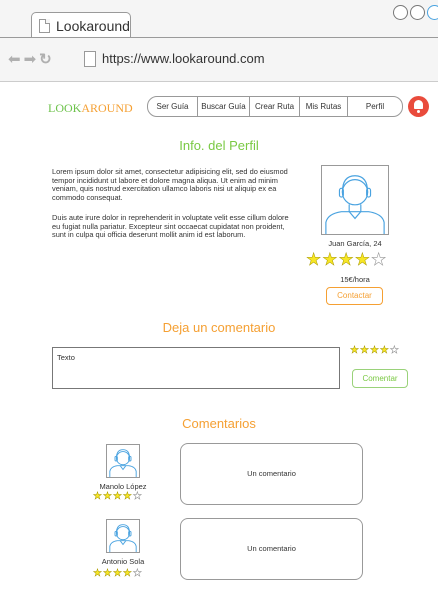  Describe the element at coordinates (219, 423) in the screenshot. I see `comments-heading: Comentarios` at that location.